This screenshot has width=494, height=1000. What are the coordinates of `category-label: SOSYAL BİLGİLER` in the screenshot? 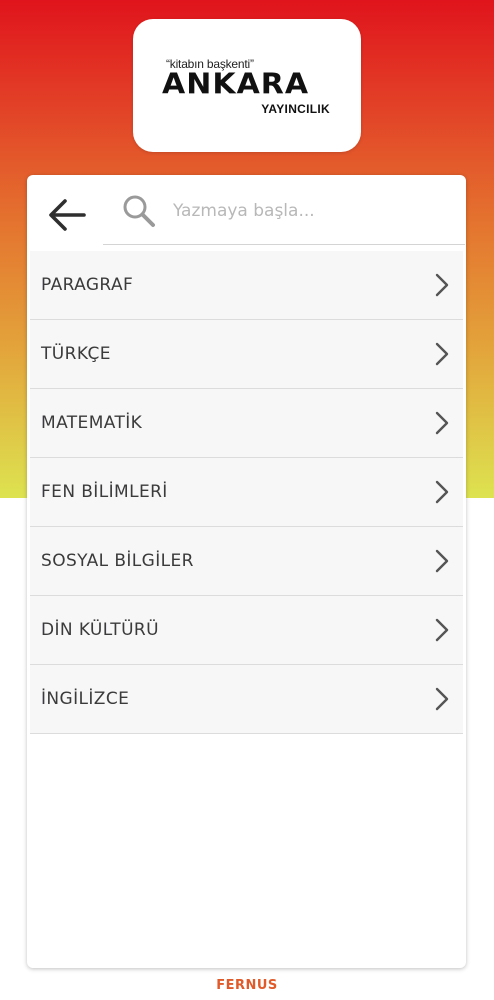 It's located at (117, 561).